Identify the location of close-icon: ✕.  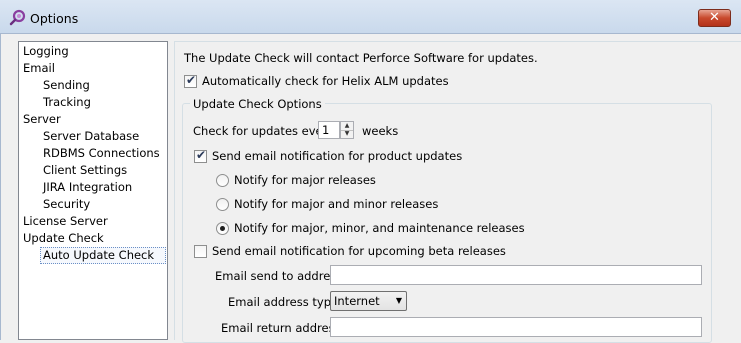
(714, 17).